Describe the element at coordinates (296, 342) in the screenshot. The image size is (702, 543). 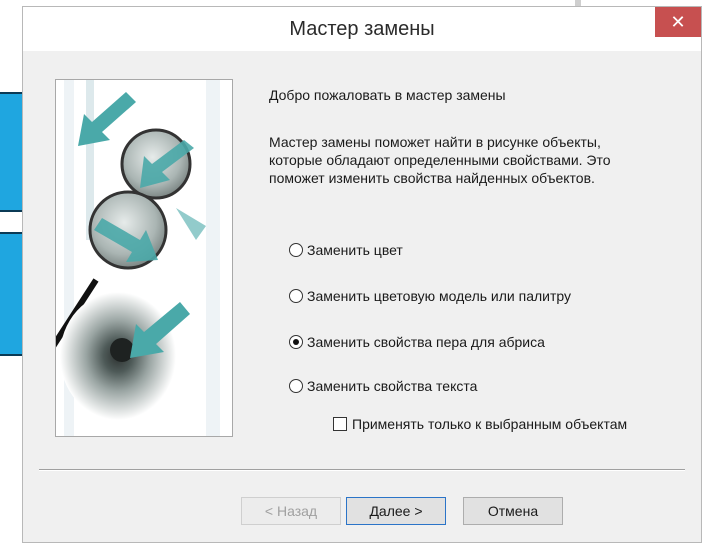
I see `radio-button-selected` at that location.